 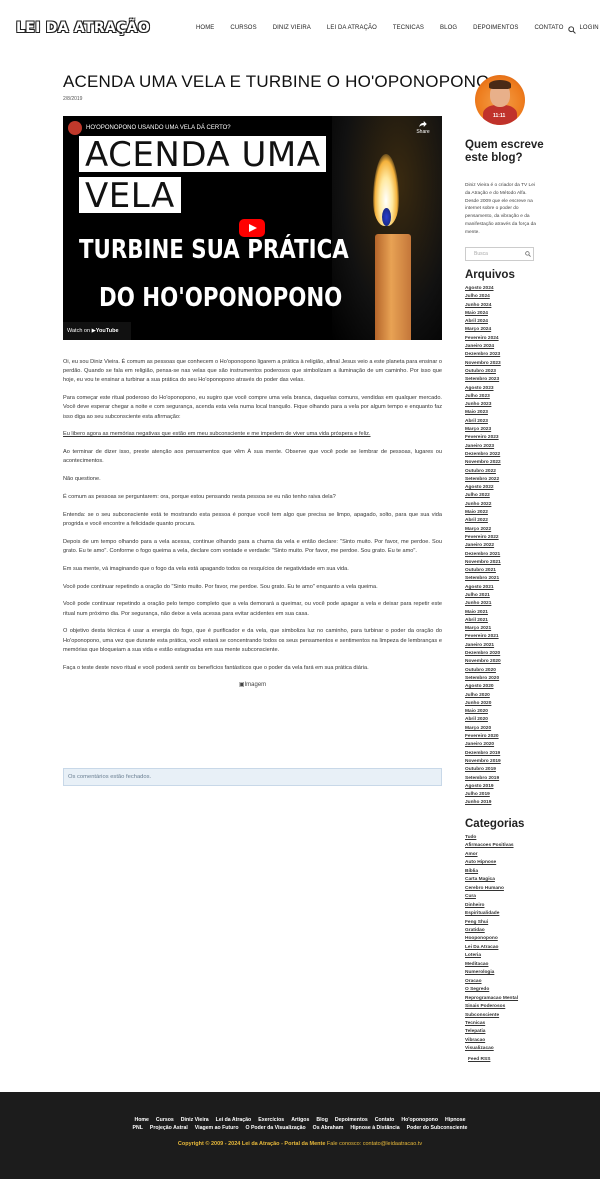 What do you see at coordinates (500, 571) in the screenshot?
I see `archive-link: Outubro 2021` at bounding box center [500, 571].